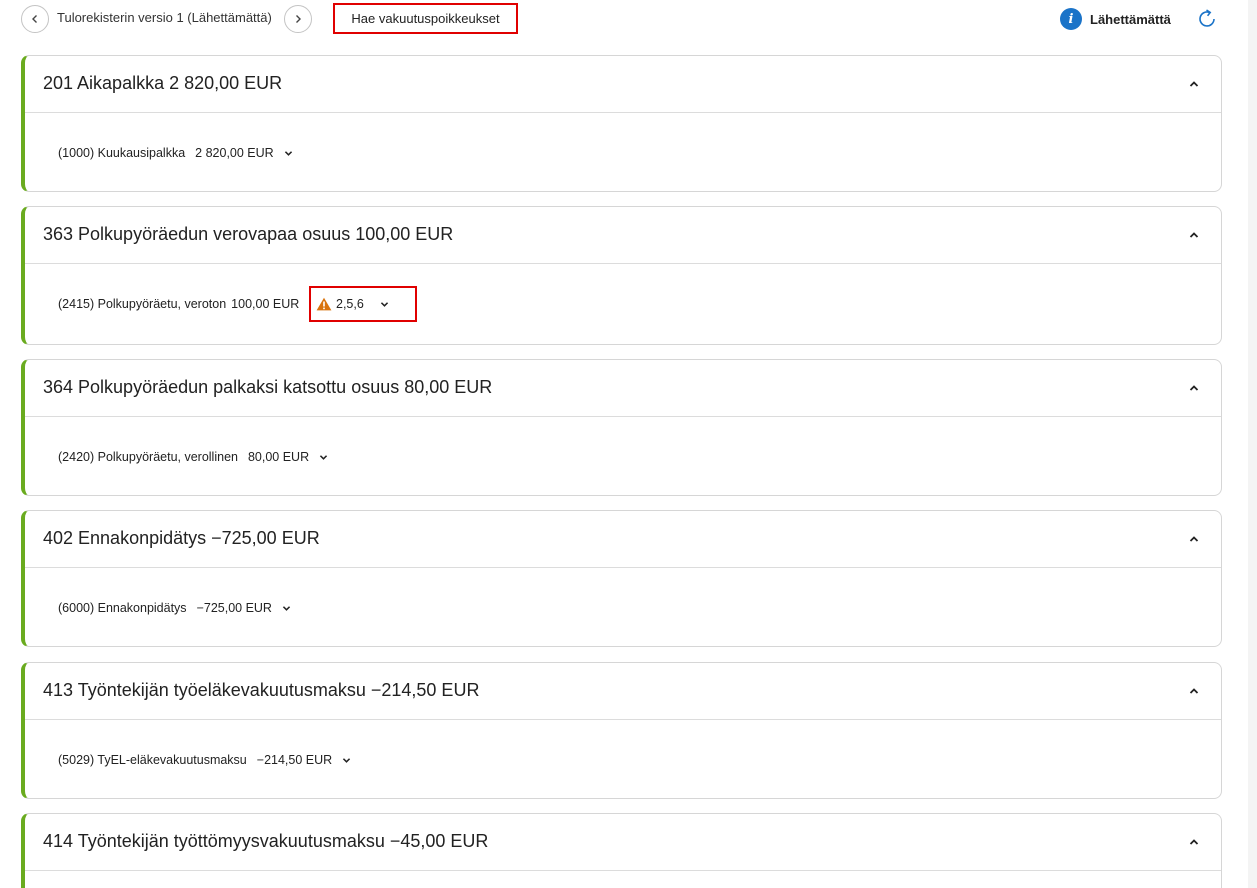 This screenshot has width=1257, height=888. What do you see at coordinates (181, 538) in the screenshot?
I see `card-title: 402 Ennakonpidätys −725,00 EUR` at bounding box center [181, 538].